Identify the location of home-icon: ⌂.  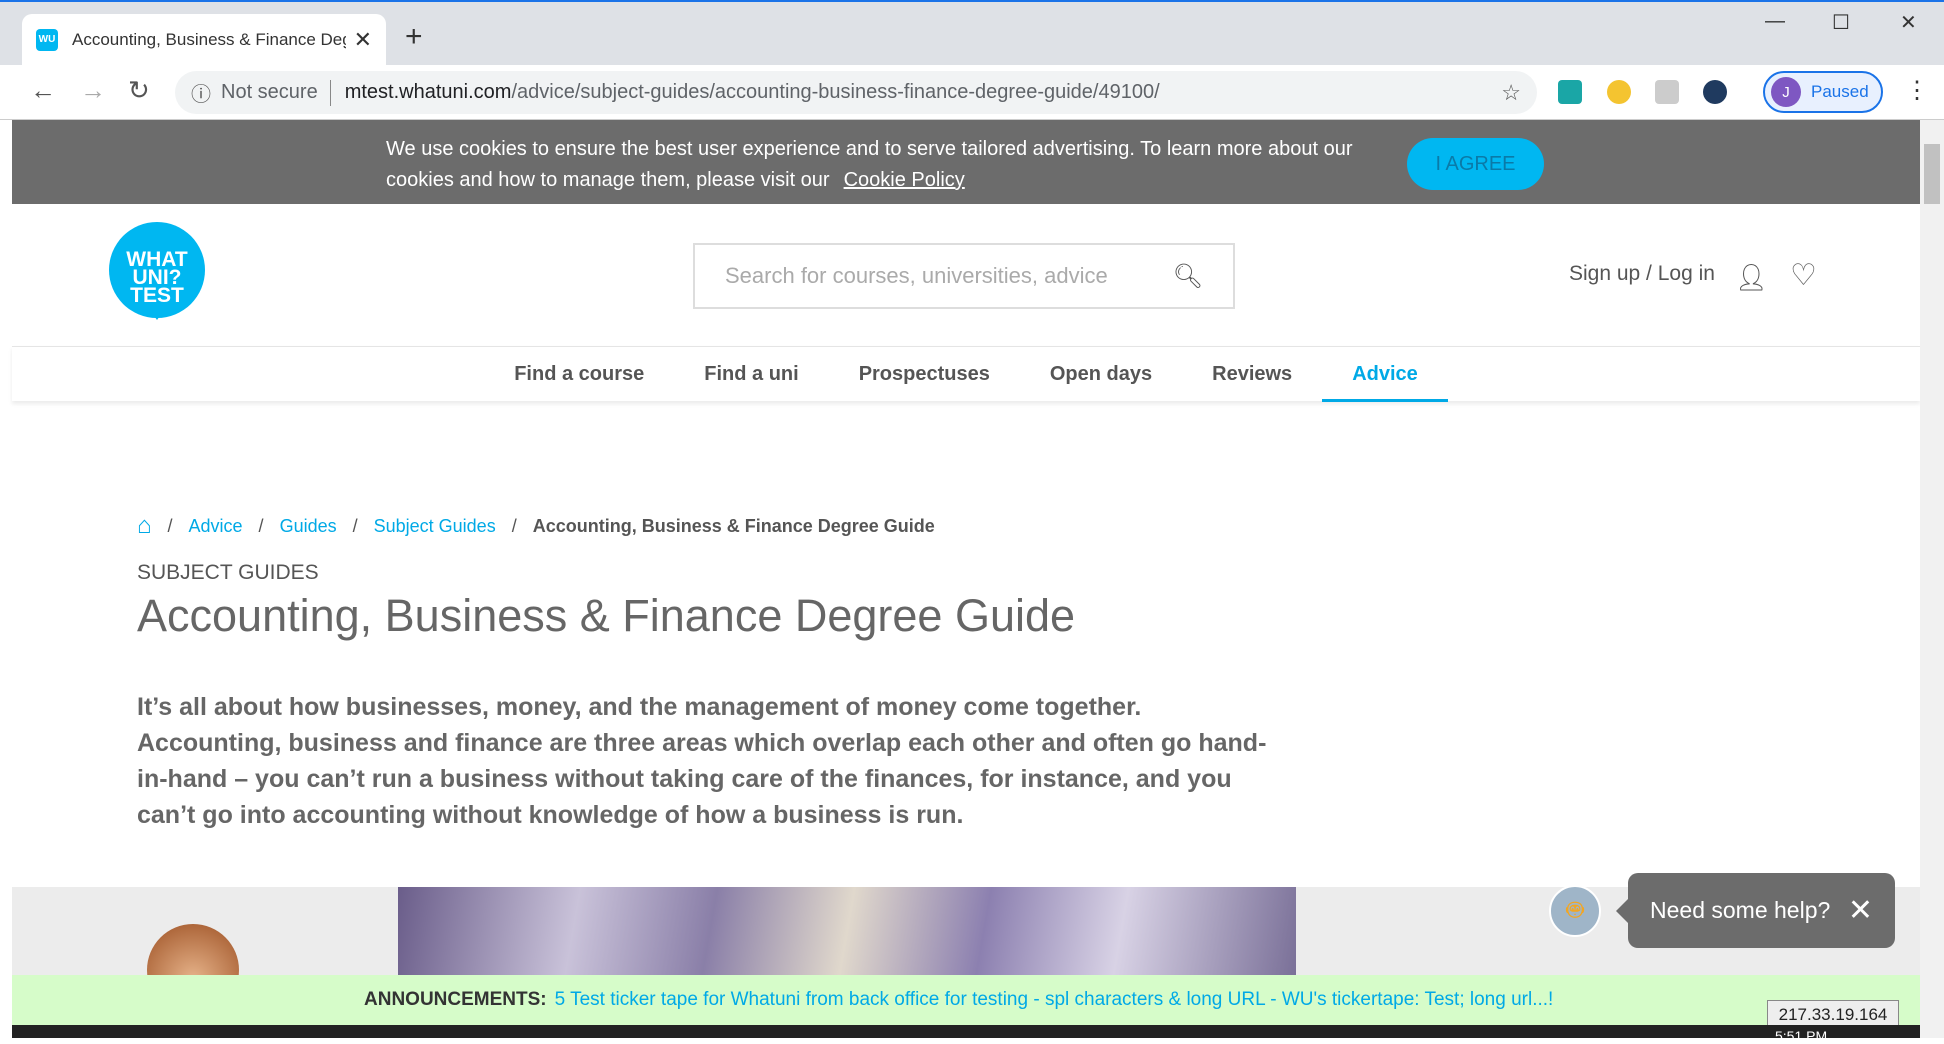
(144, 526).